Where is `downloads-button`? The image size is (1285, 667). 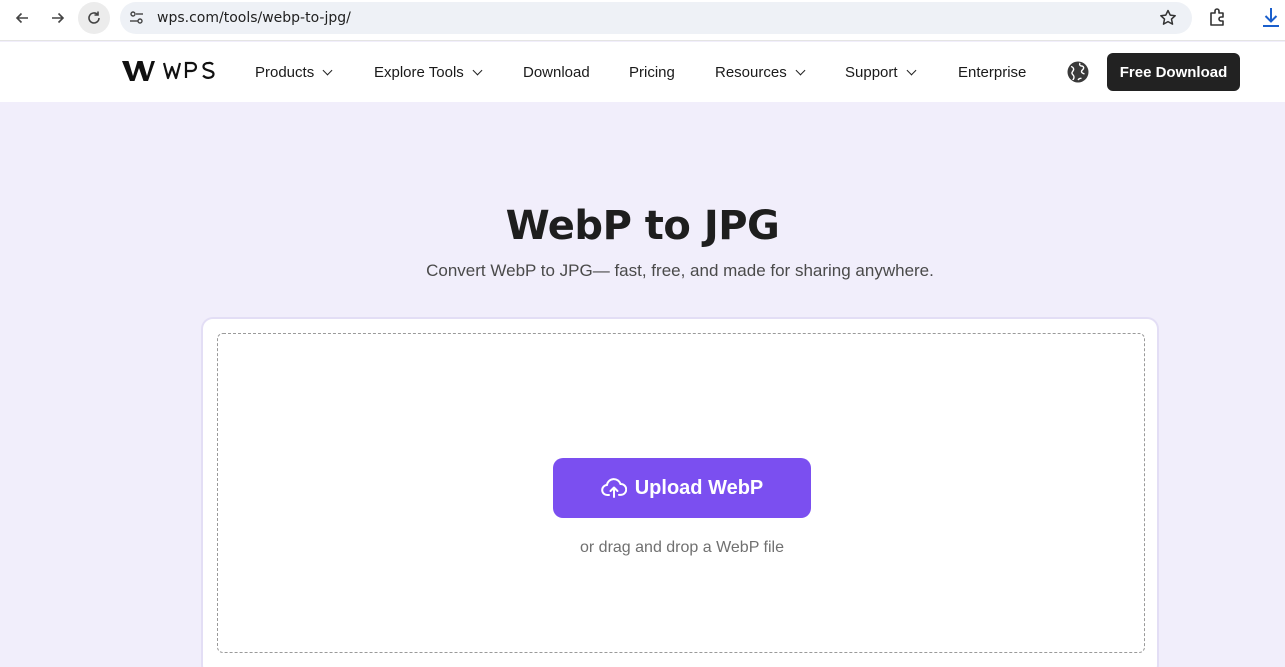
downloads-button is located at coordinates (1271, 20).